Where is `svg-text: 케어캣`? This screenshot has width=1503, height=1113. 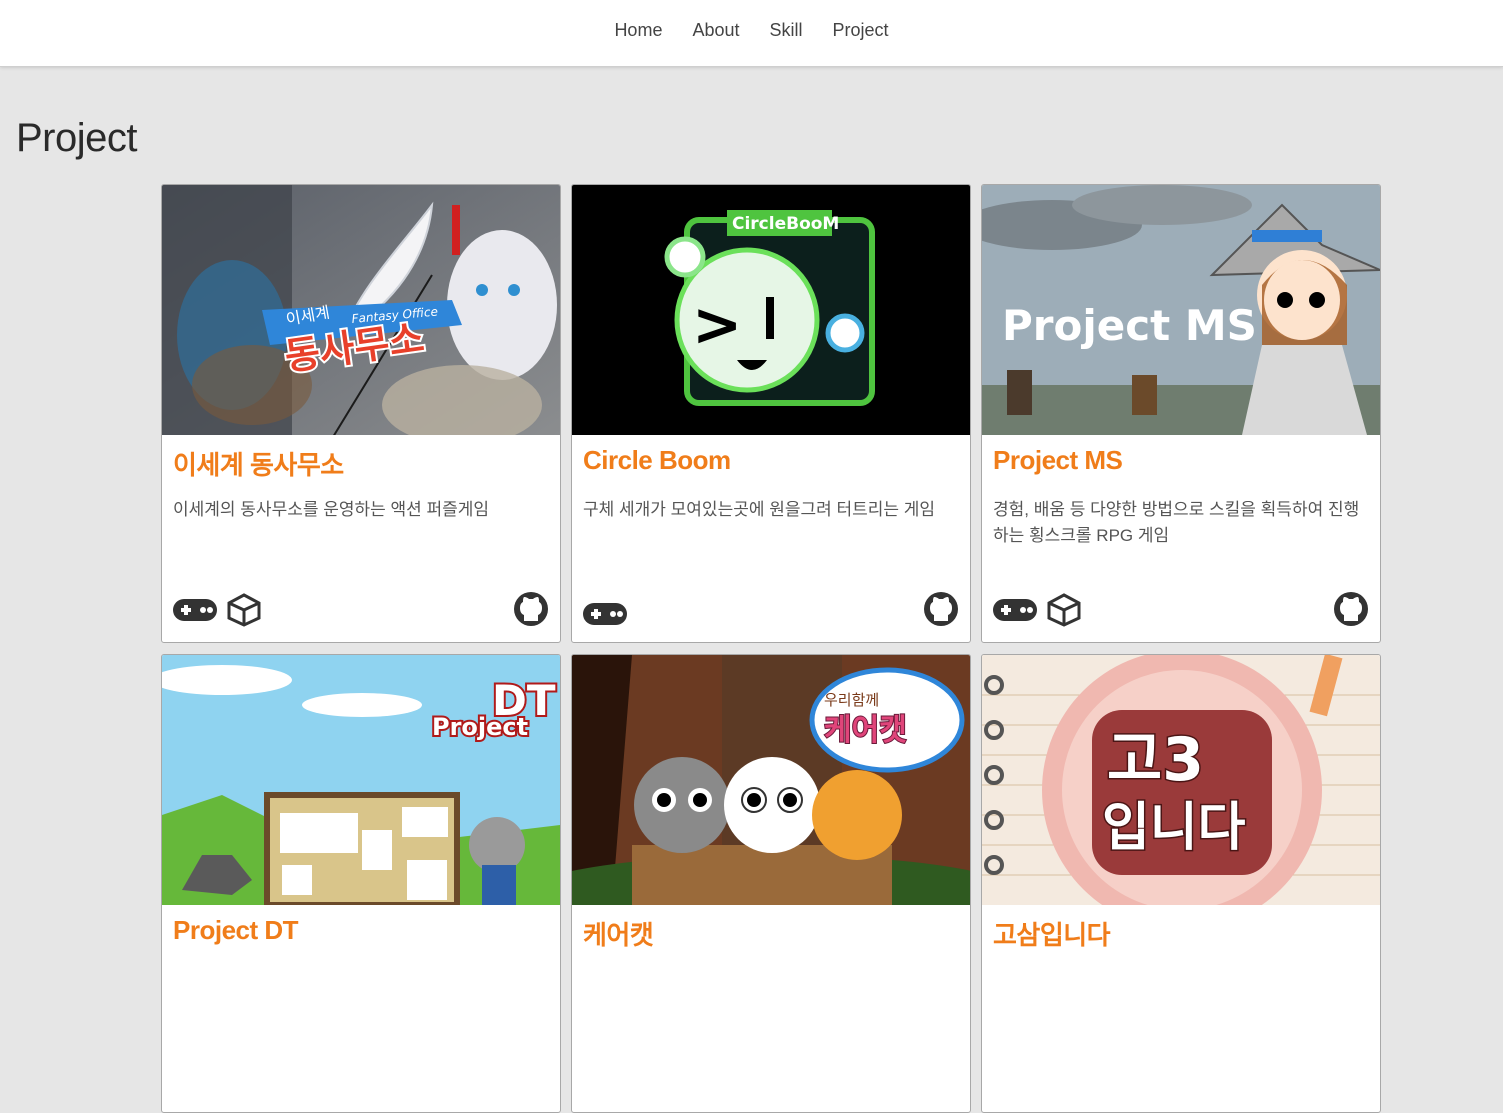 svg-text: 케어캣 is located at coordinates (865, 730).